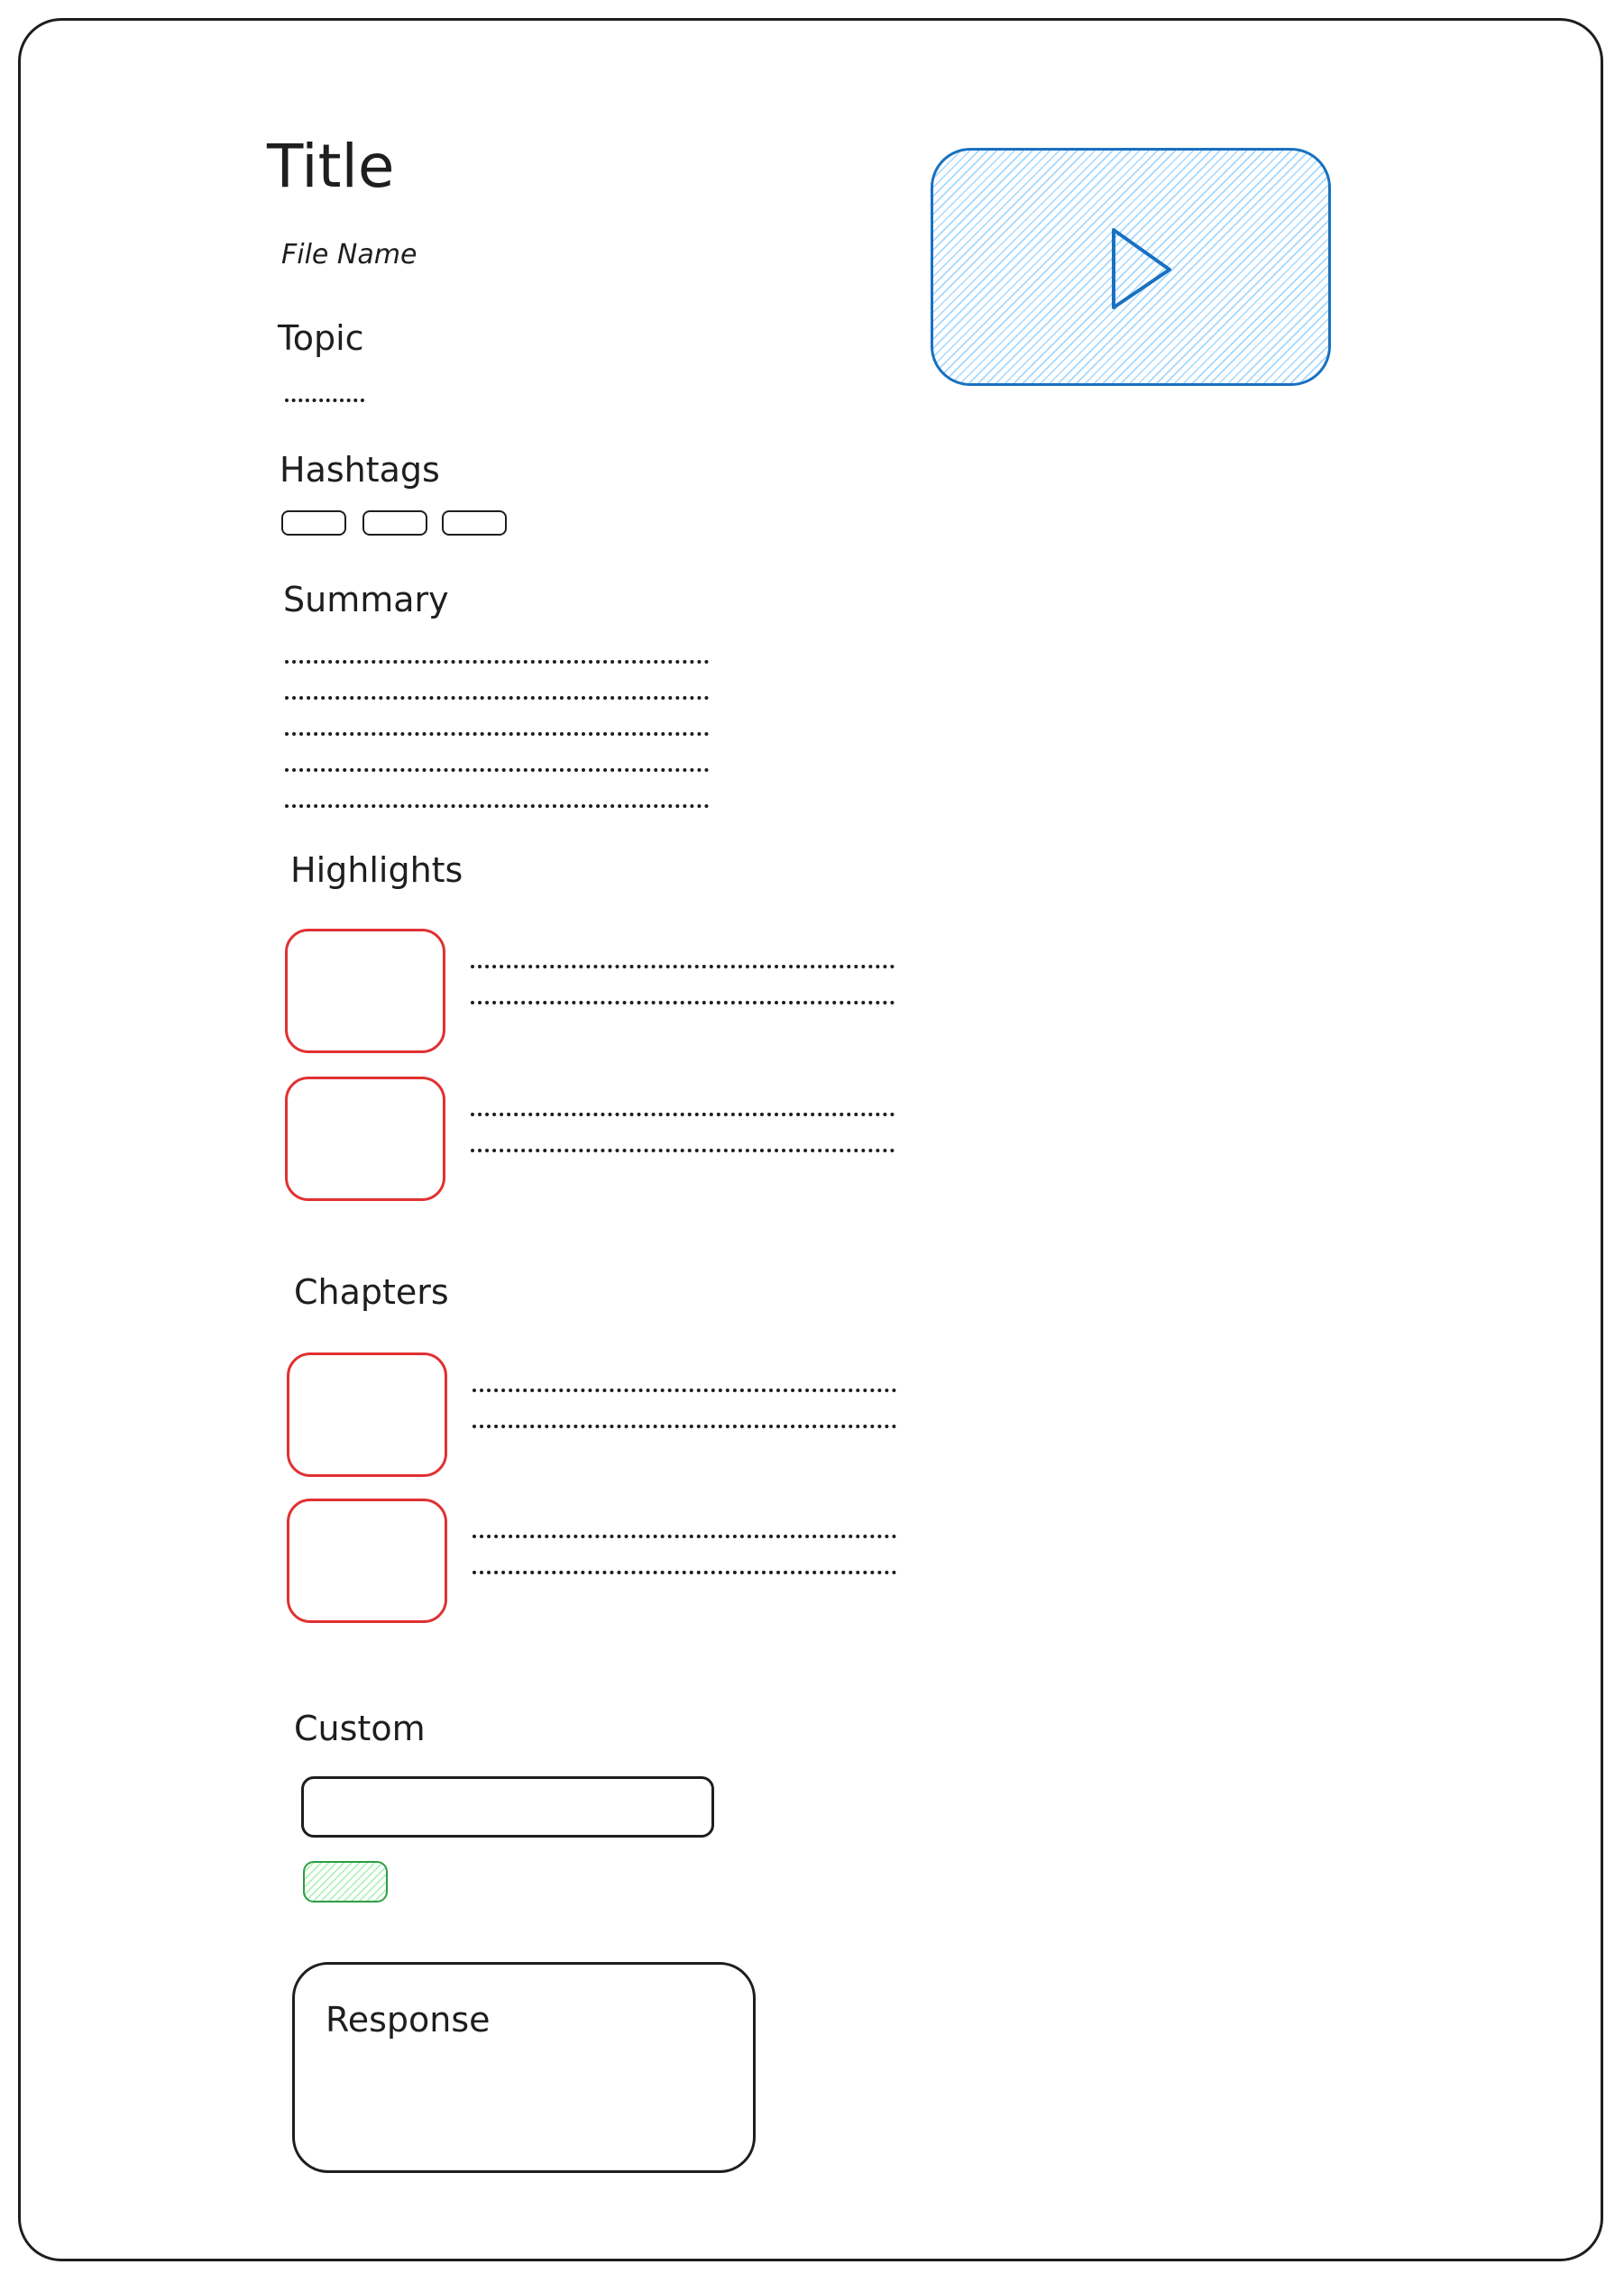  Describe the element at coordinates (360, 470) in the screenshot. I see `hashtags-heading: Hashtags` at that location.